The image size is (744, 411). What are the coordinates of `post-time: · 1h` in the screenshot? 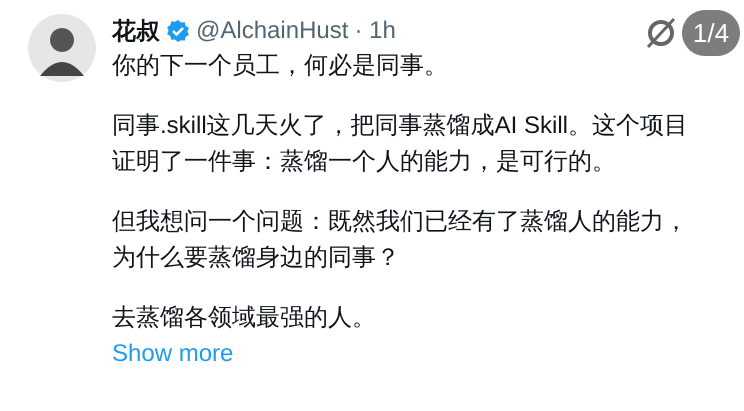 It's located at (375, 31).